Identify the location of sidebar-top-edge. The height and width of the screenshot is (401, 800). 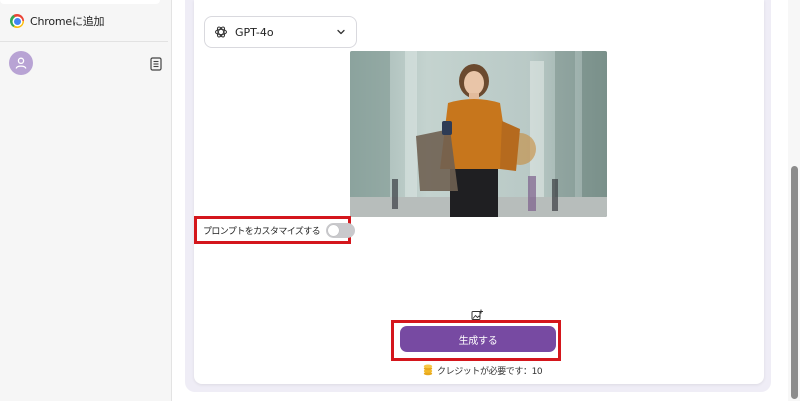
(80, 2).